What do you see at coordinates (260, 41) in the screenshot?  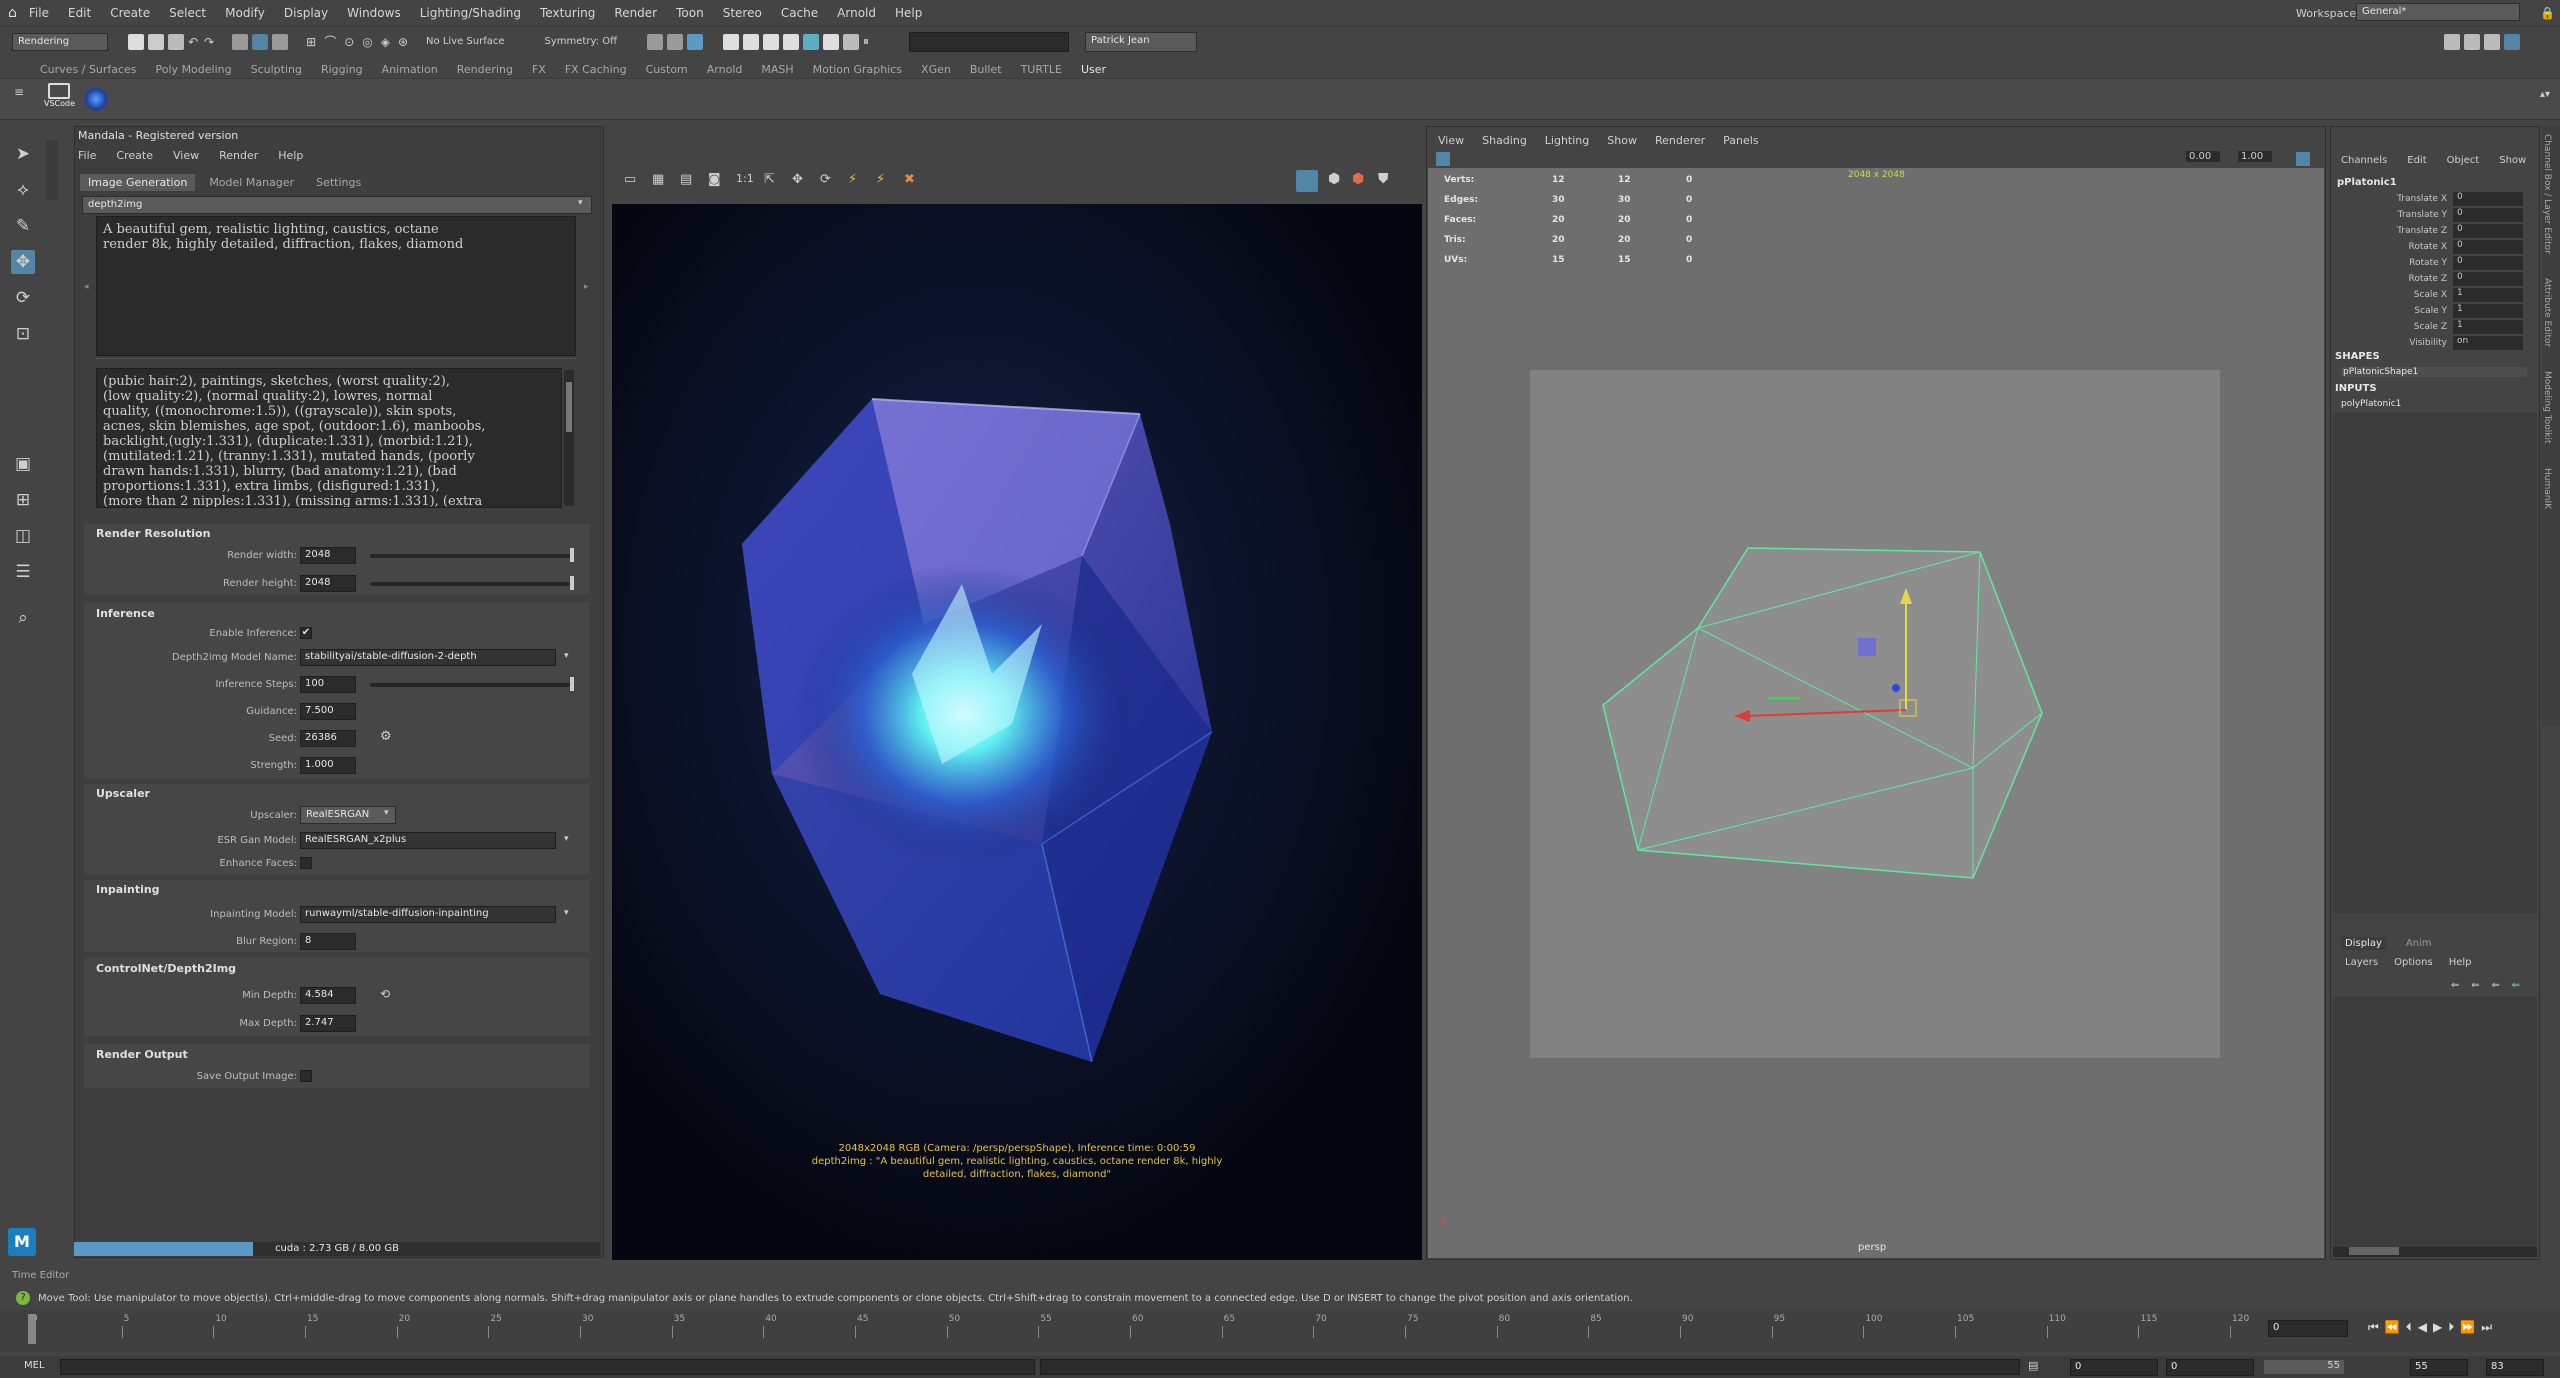 I see `select-object-icon` at bounding box center [260, 41].